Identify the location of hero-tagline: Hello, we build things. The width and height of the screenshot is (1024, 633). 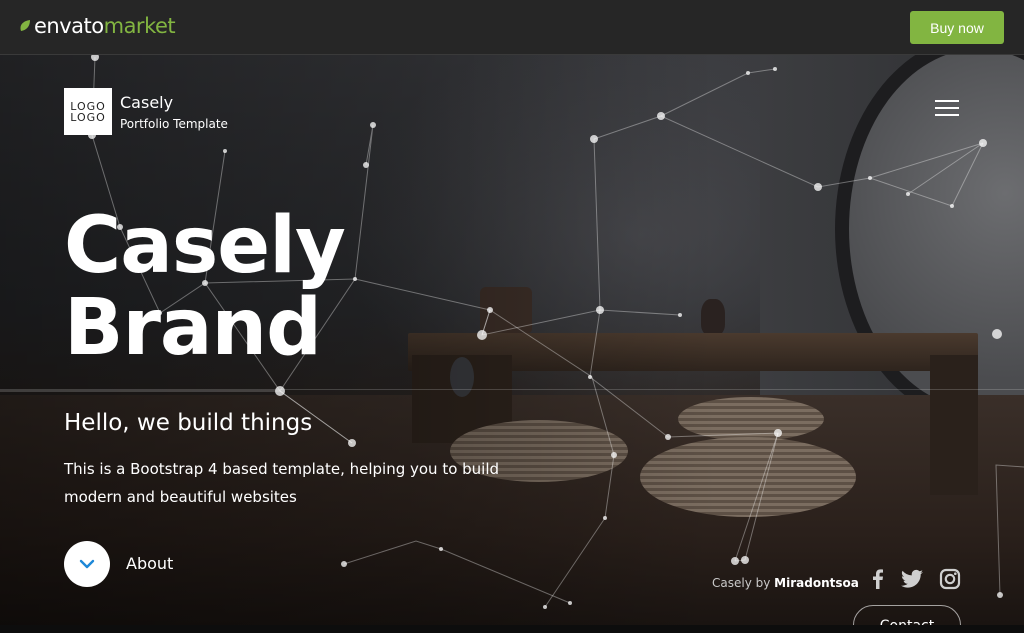
(188, 423).